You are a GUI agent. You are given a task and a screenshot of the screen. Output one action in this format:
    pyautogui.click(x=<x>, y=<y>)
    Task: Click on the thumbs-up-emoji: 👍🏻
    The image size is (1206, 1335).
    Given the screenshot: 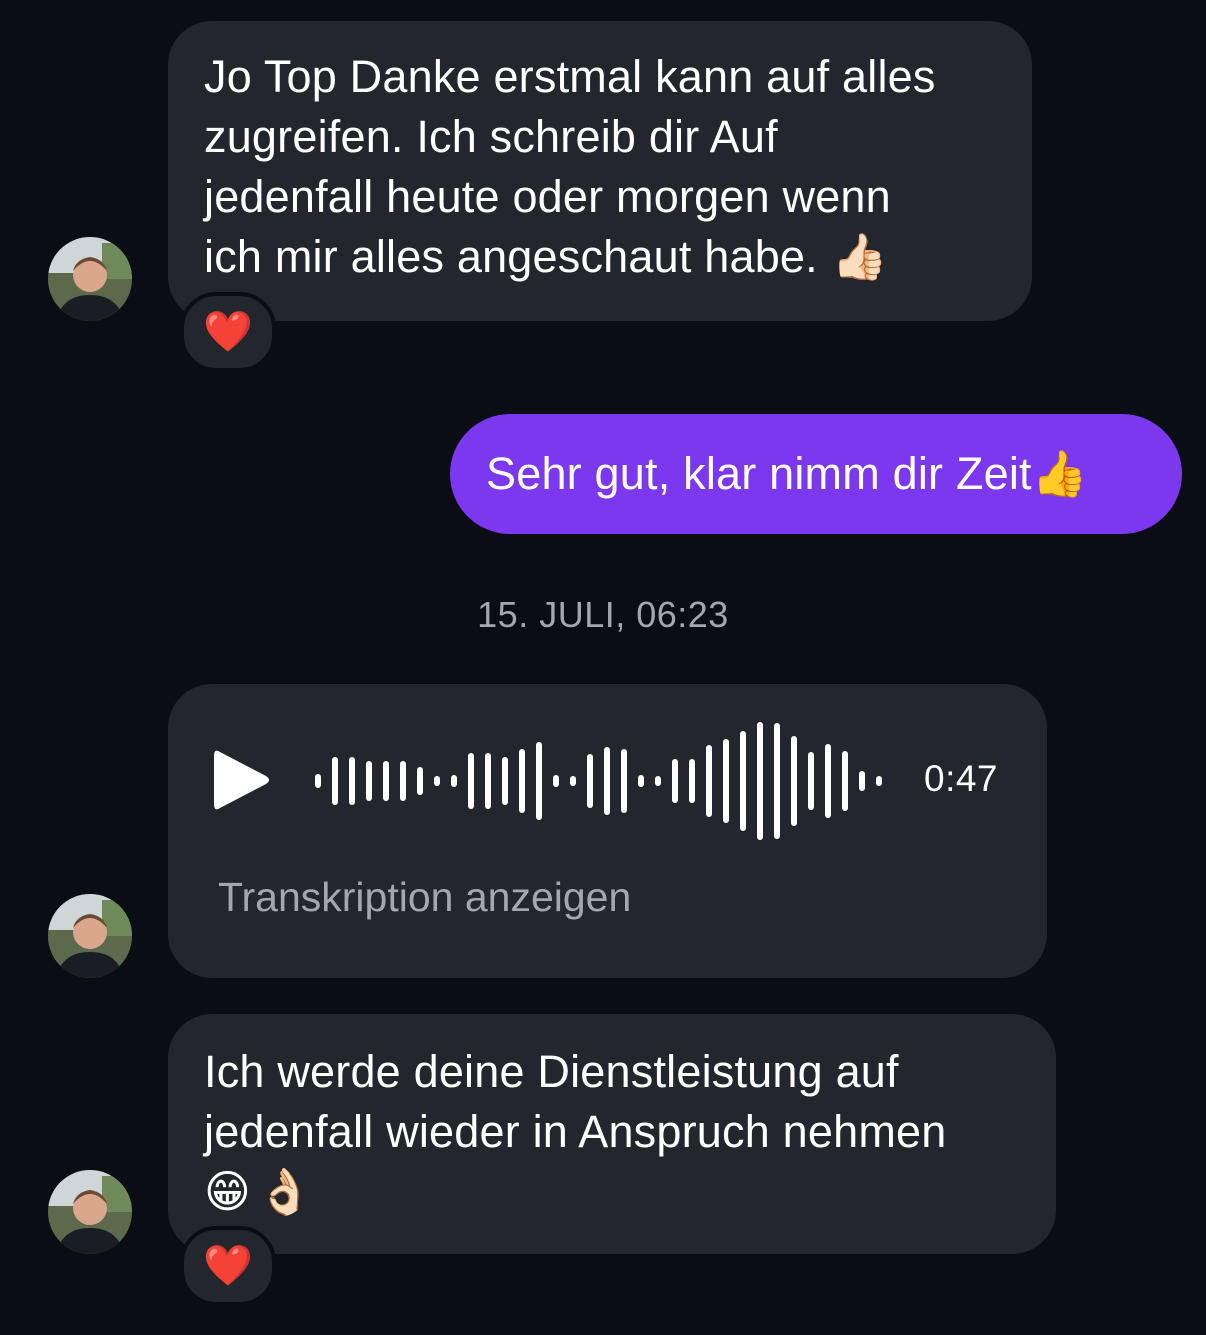 What is the action you would take?
    pyautogui.click(x=860, y=256)
    